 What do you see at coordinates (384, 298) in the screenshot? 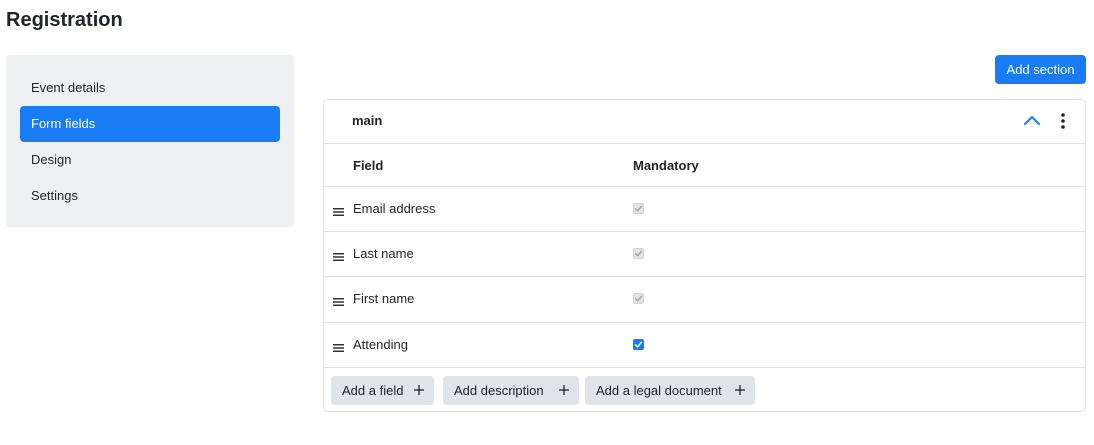
I see `field-label: First name` at bounding box center [384, 298].